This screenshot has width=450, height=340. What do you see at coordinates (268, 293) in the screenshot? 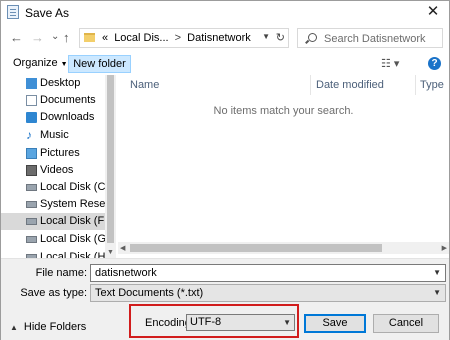
I see `savetype-select: Text Documents (*.txt) ▼` at bounding box center [268, 293].